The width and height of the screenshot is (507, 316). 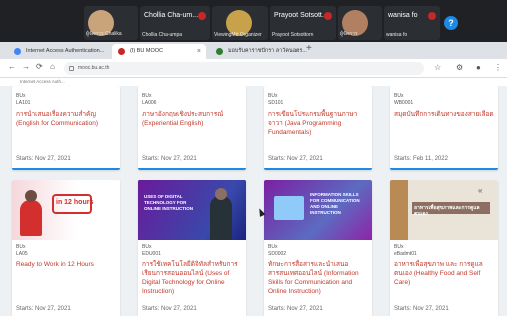 What do you see at coordinates (276, 103) in the screenshot?
I see `course-code: SD101` at bounding box center [276, 103].